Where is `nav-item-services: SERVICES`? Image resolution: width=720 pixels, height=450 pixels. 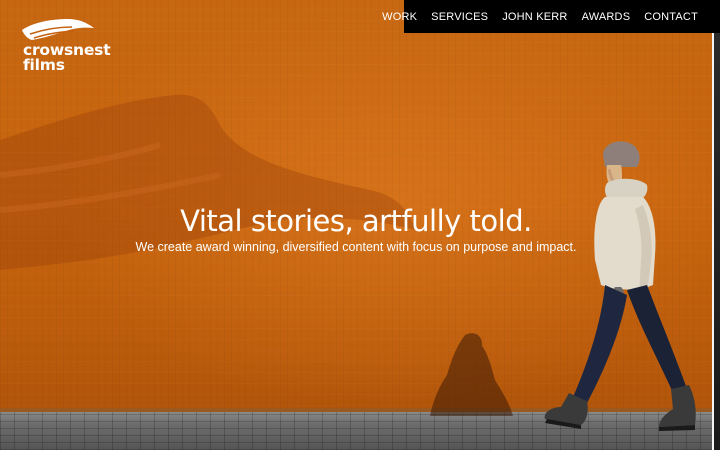 nav-item-services: SERVICES is located at coordinates (459, 17).